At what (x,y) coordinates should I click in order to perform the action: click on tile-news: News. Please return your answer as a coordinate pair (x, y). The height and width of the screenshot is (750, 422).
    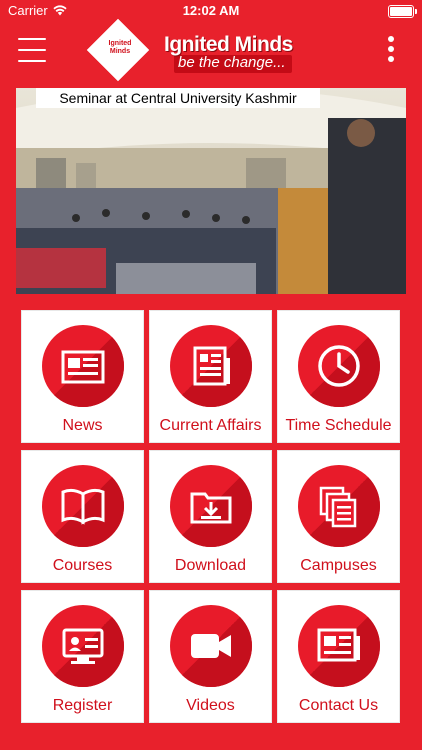
    Looking at the image, I should click on (82, 376).